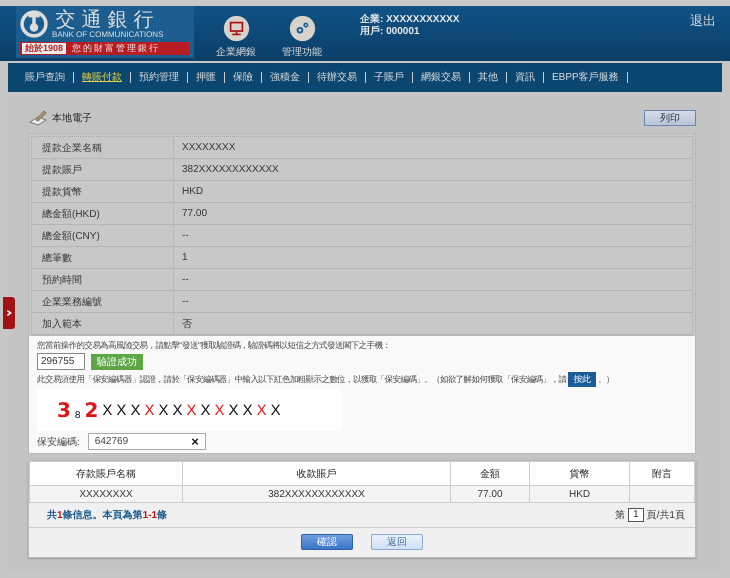 This screenshot has height=578, width=730. What do you see at coordinates (38, 118) in the screenshot?
I see `pen-icon` at bounding box center [38, 118].